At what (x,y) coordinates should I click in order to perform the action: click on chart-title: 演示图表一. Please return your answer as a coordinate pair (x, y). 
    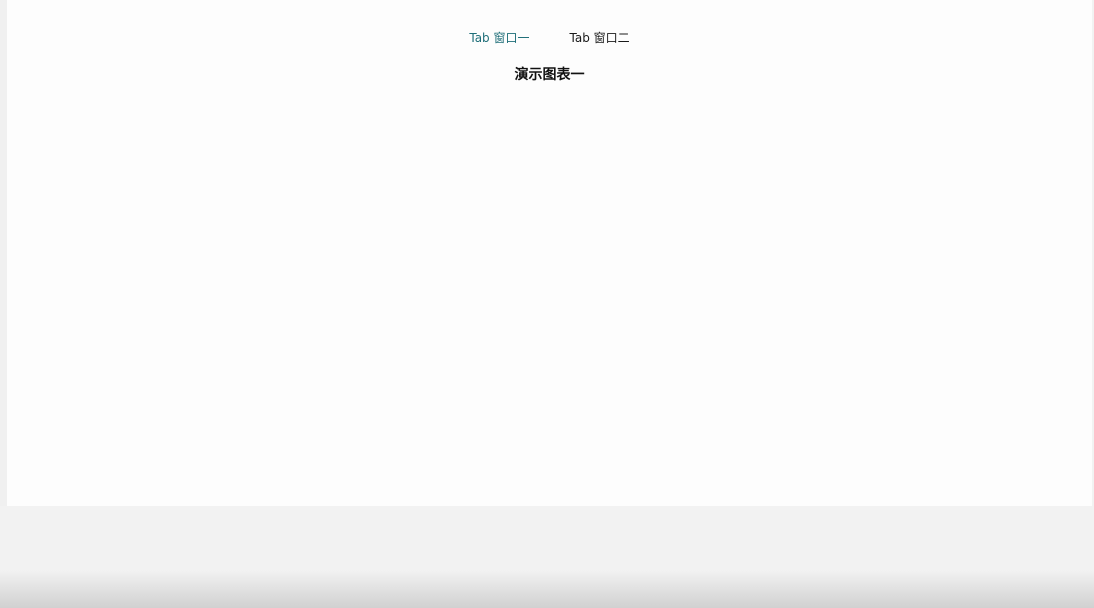
    Looking at the image, I should click on (549, 75).